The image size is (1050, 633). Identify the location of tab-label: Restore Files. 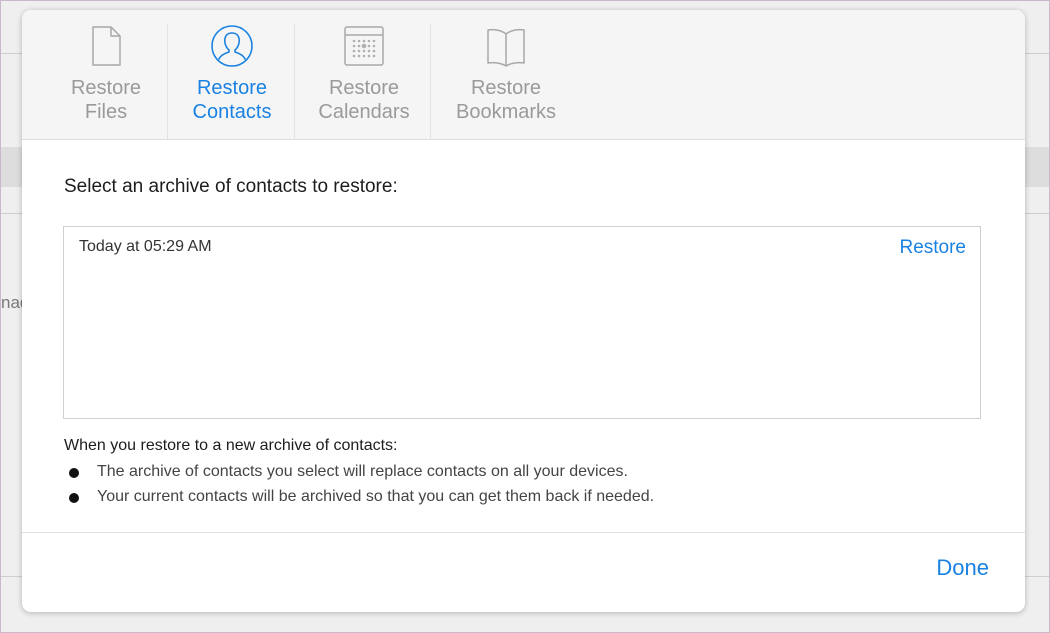
(106, 100).